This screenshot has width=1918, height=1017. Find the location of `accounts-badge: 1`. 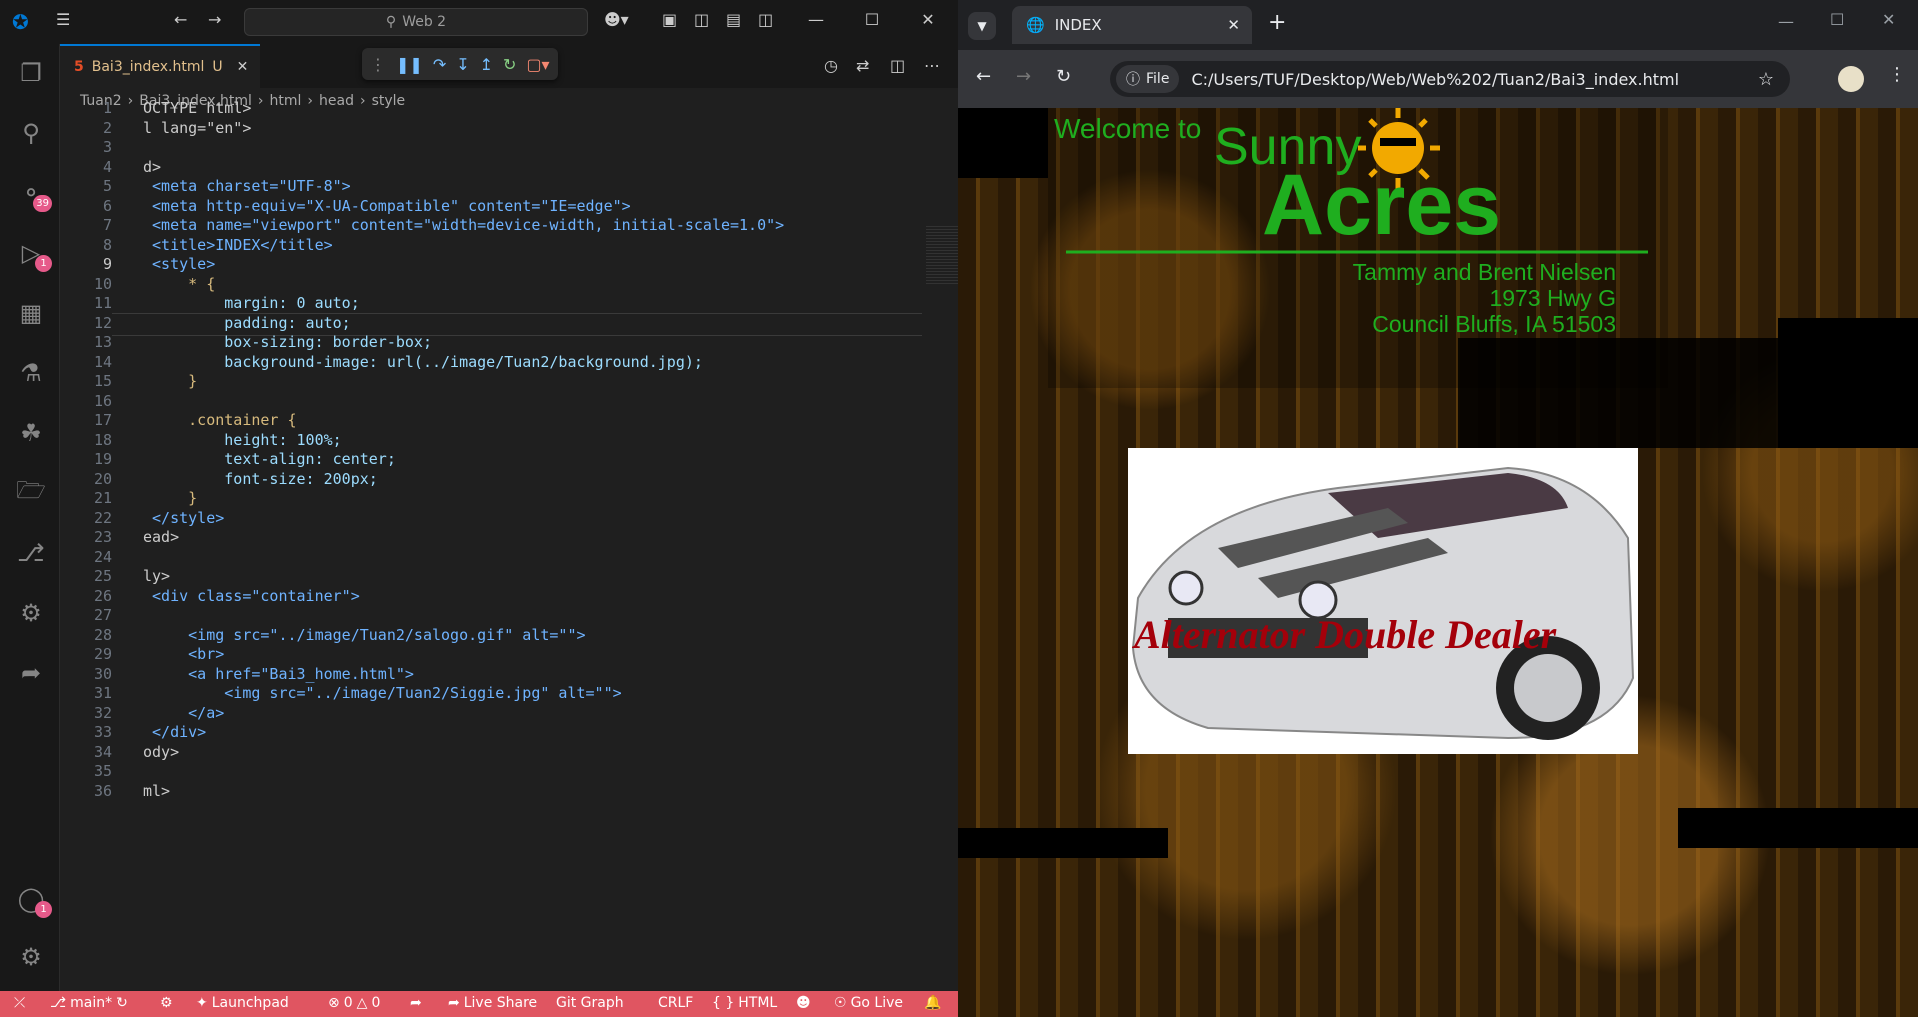

accounts-badge: 1 is located at coordinates (43, 909).